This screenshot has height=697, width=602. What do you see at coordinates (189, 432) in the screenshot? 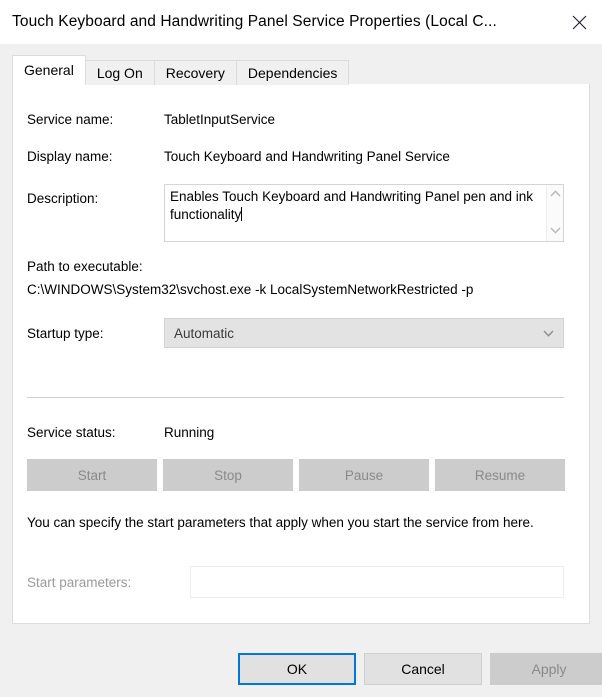
I see `service-status-value: Running` at bounding box center [189, 432].